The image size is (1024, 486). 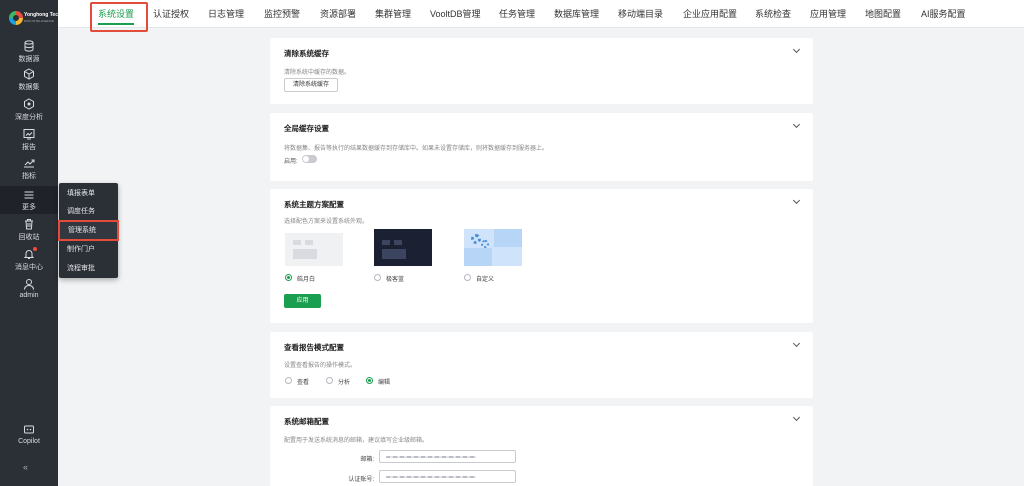 What do you see at coordinates (306, 128) in the screenshot?
I see `card-title: 全局缓存设置` at bounding box center [306, 128].